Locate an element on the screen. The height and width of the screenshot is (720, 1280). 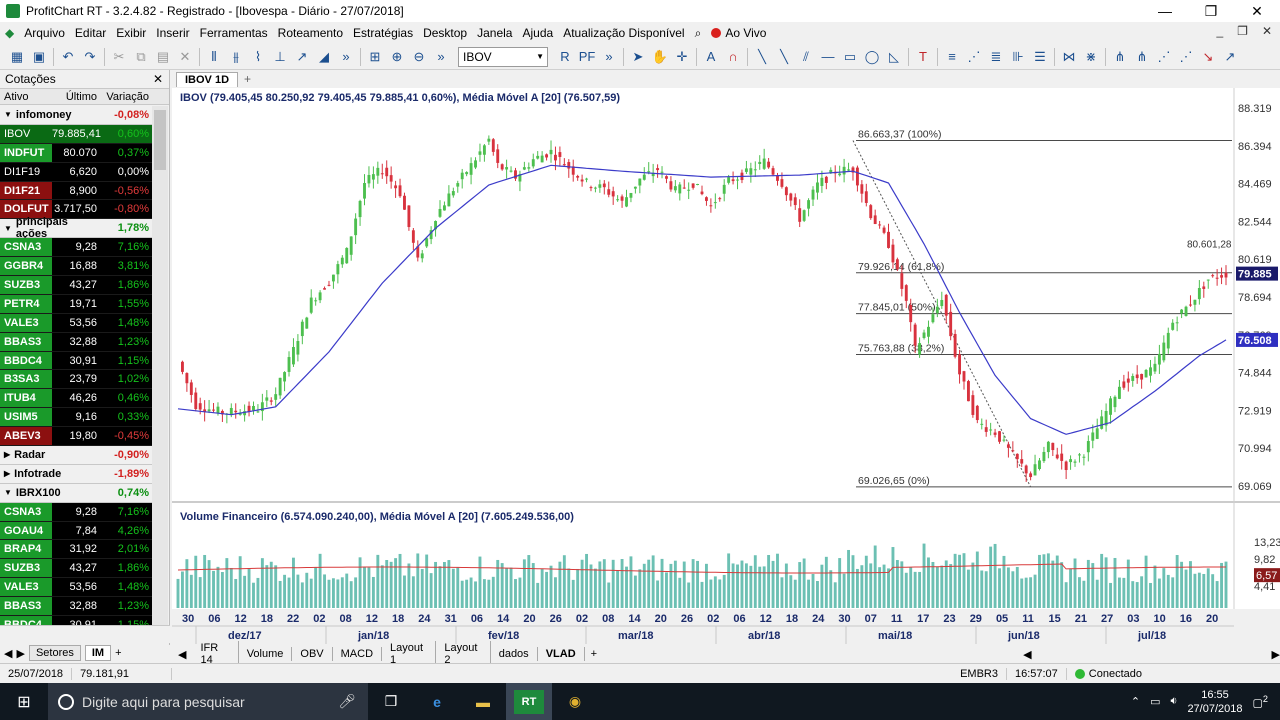
quote-row: B3SA3 23,79 1,02% is located at coordinates (76, 380).